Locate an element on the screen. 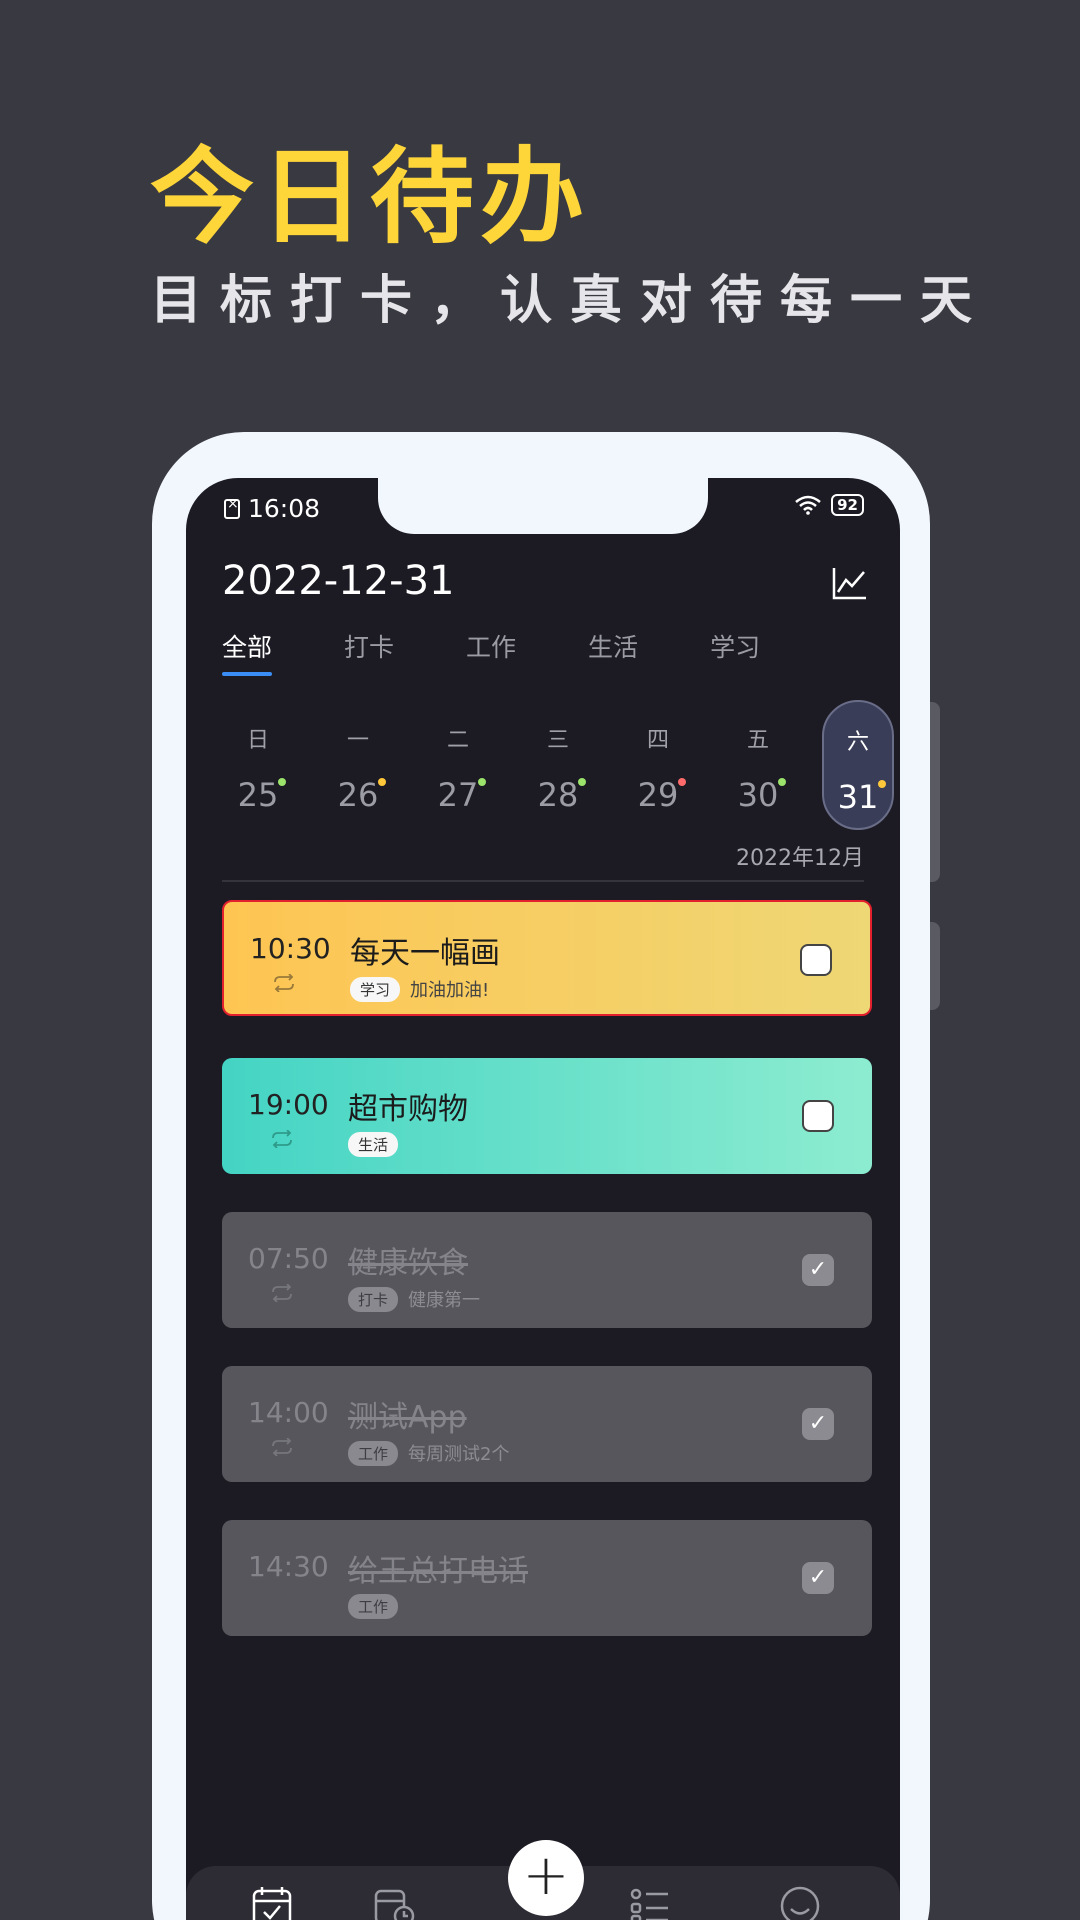 This screenshot has width=1080, height=1920. task-tag: 打卡 is located at coordinates (373, 1299).